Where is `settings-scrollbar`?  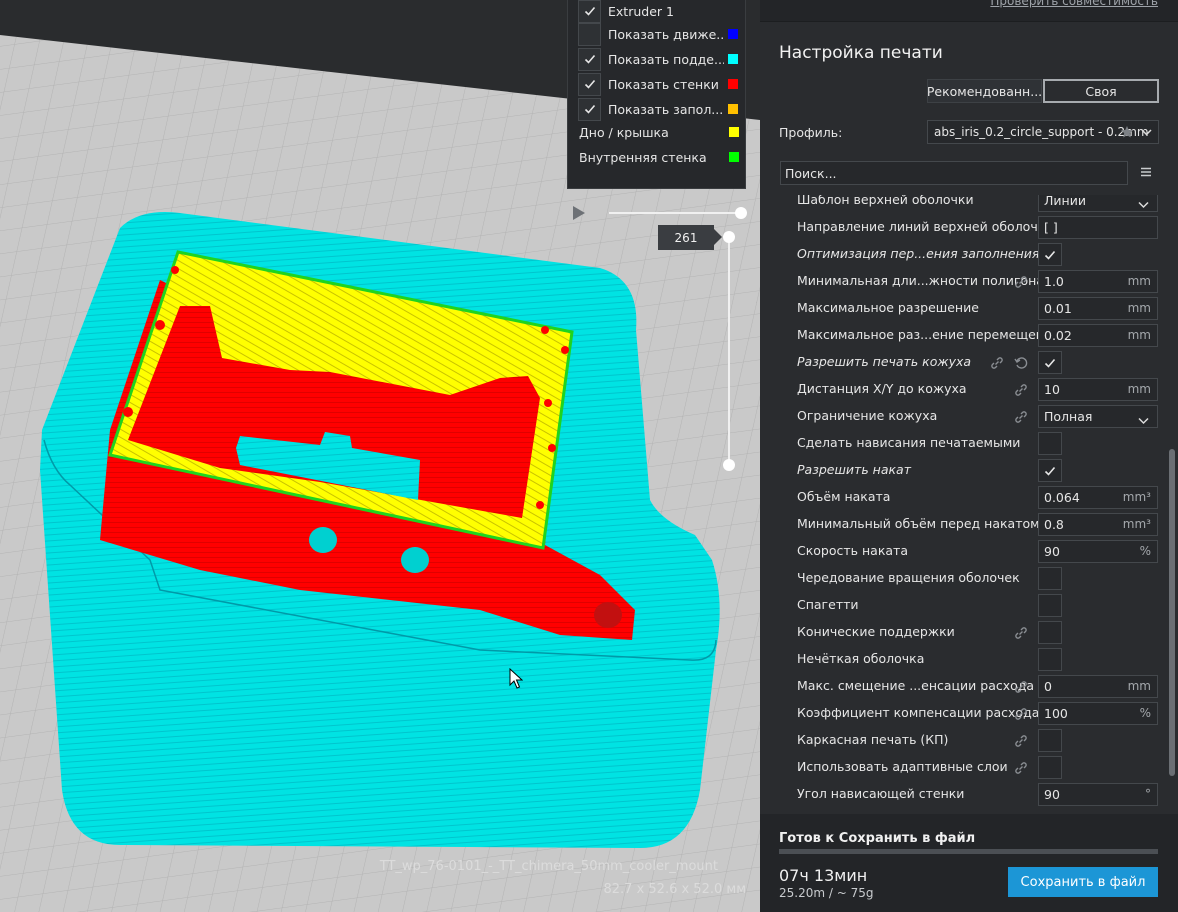
settings-scrollbar is located at coordinates (1172, 612).